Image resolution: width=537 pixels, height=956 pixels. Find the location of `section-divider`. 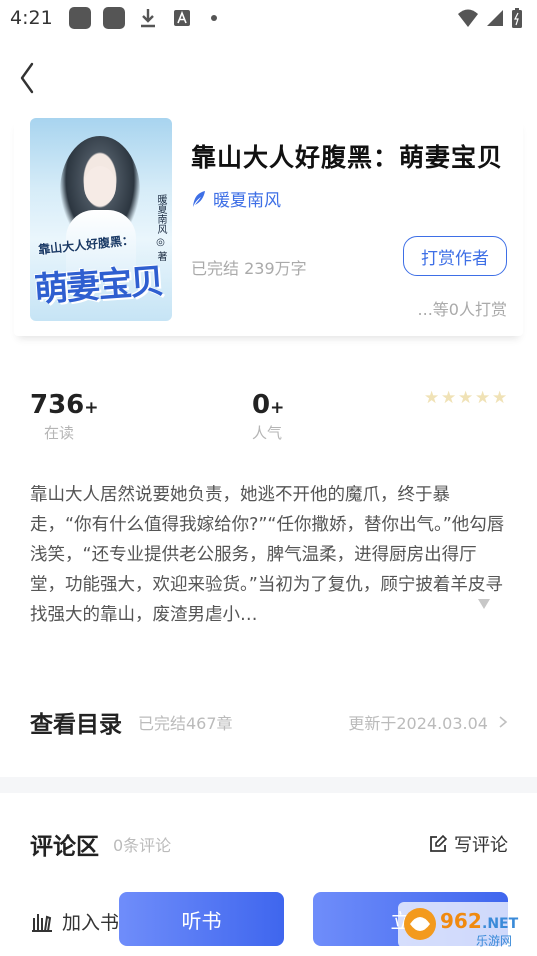

section-divider is located at coordinates (268, 785).